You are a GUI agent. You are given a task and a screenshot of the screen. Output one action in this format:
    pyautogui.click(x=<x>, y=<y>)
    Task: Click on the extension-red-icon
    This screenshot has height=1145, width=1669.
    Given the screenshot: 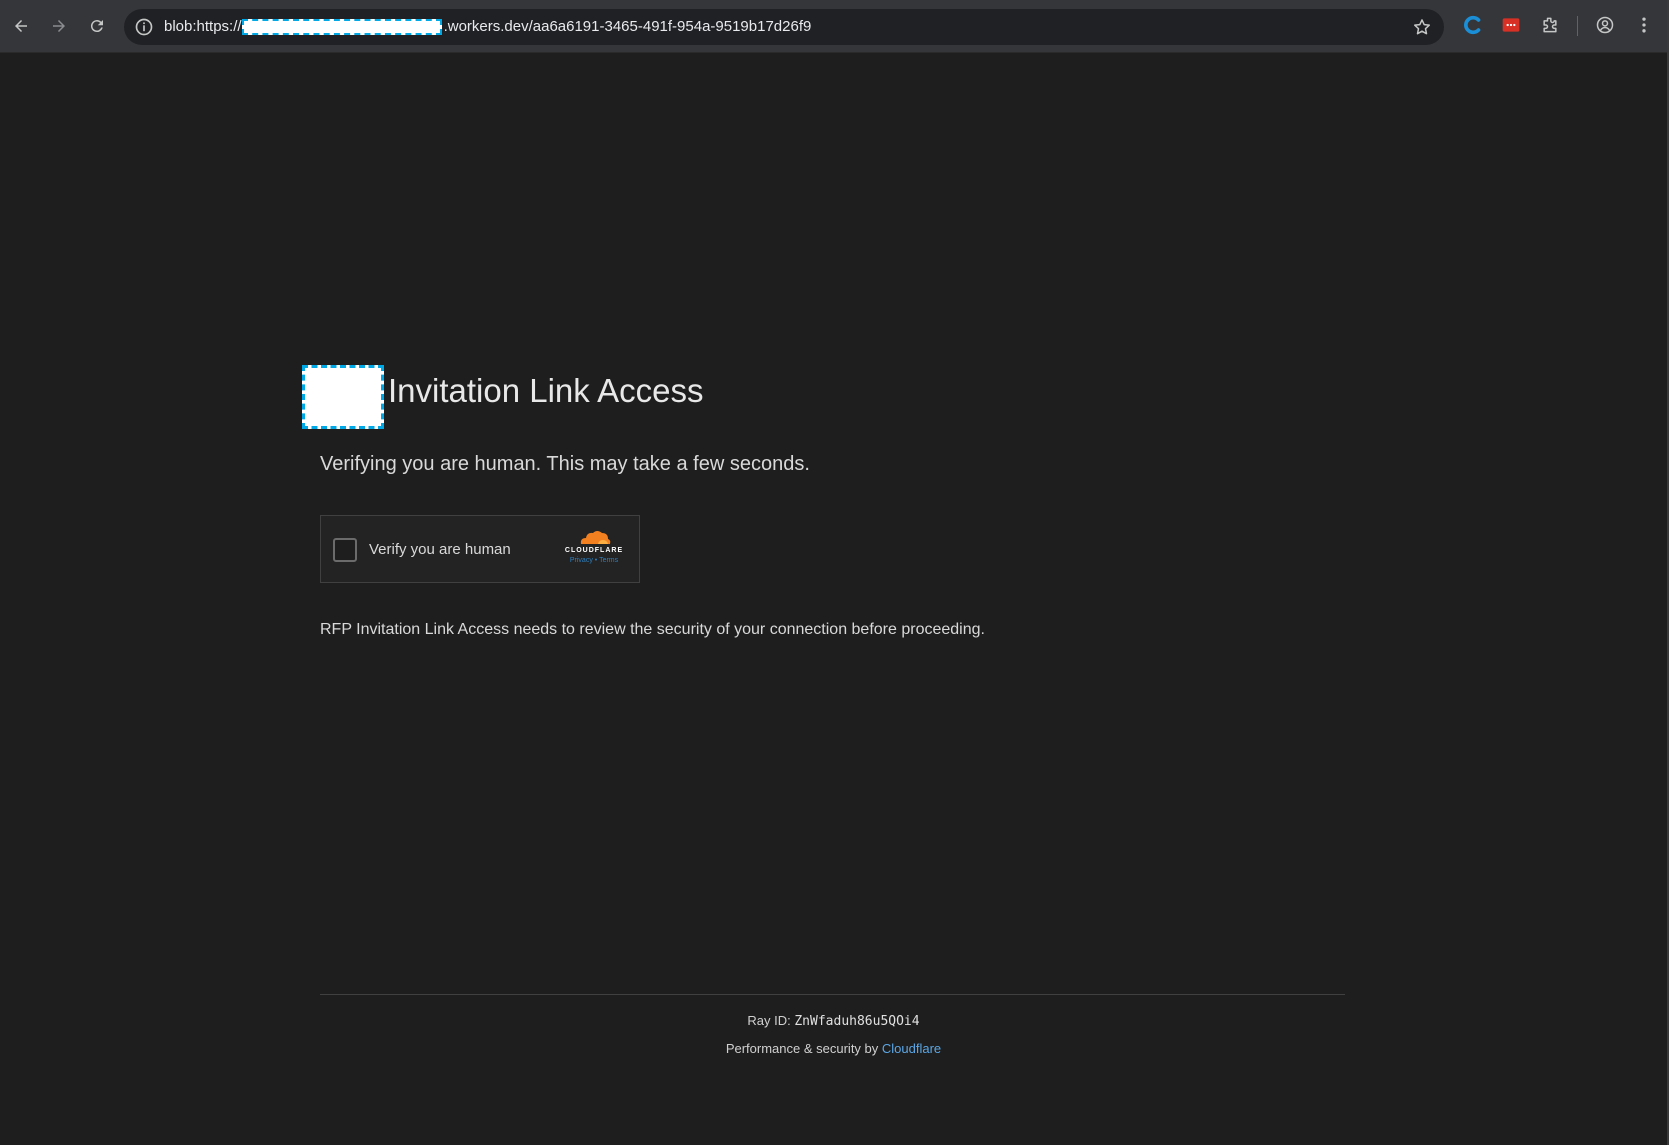 What is the action you would take?
    pyautogui.click(x=1511, y=25)
    